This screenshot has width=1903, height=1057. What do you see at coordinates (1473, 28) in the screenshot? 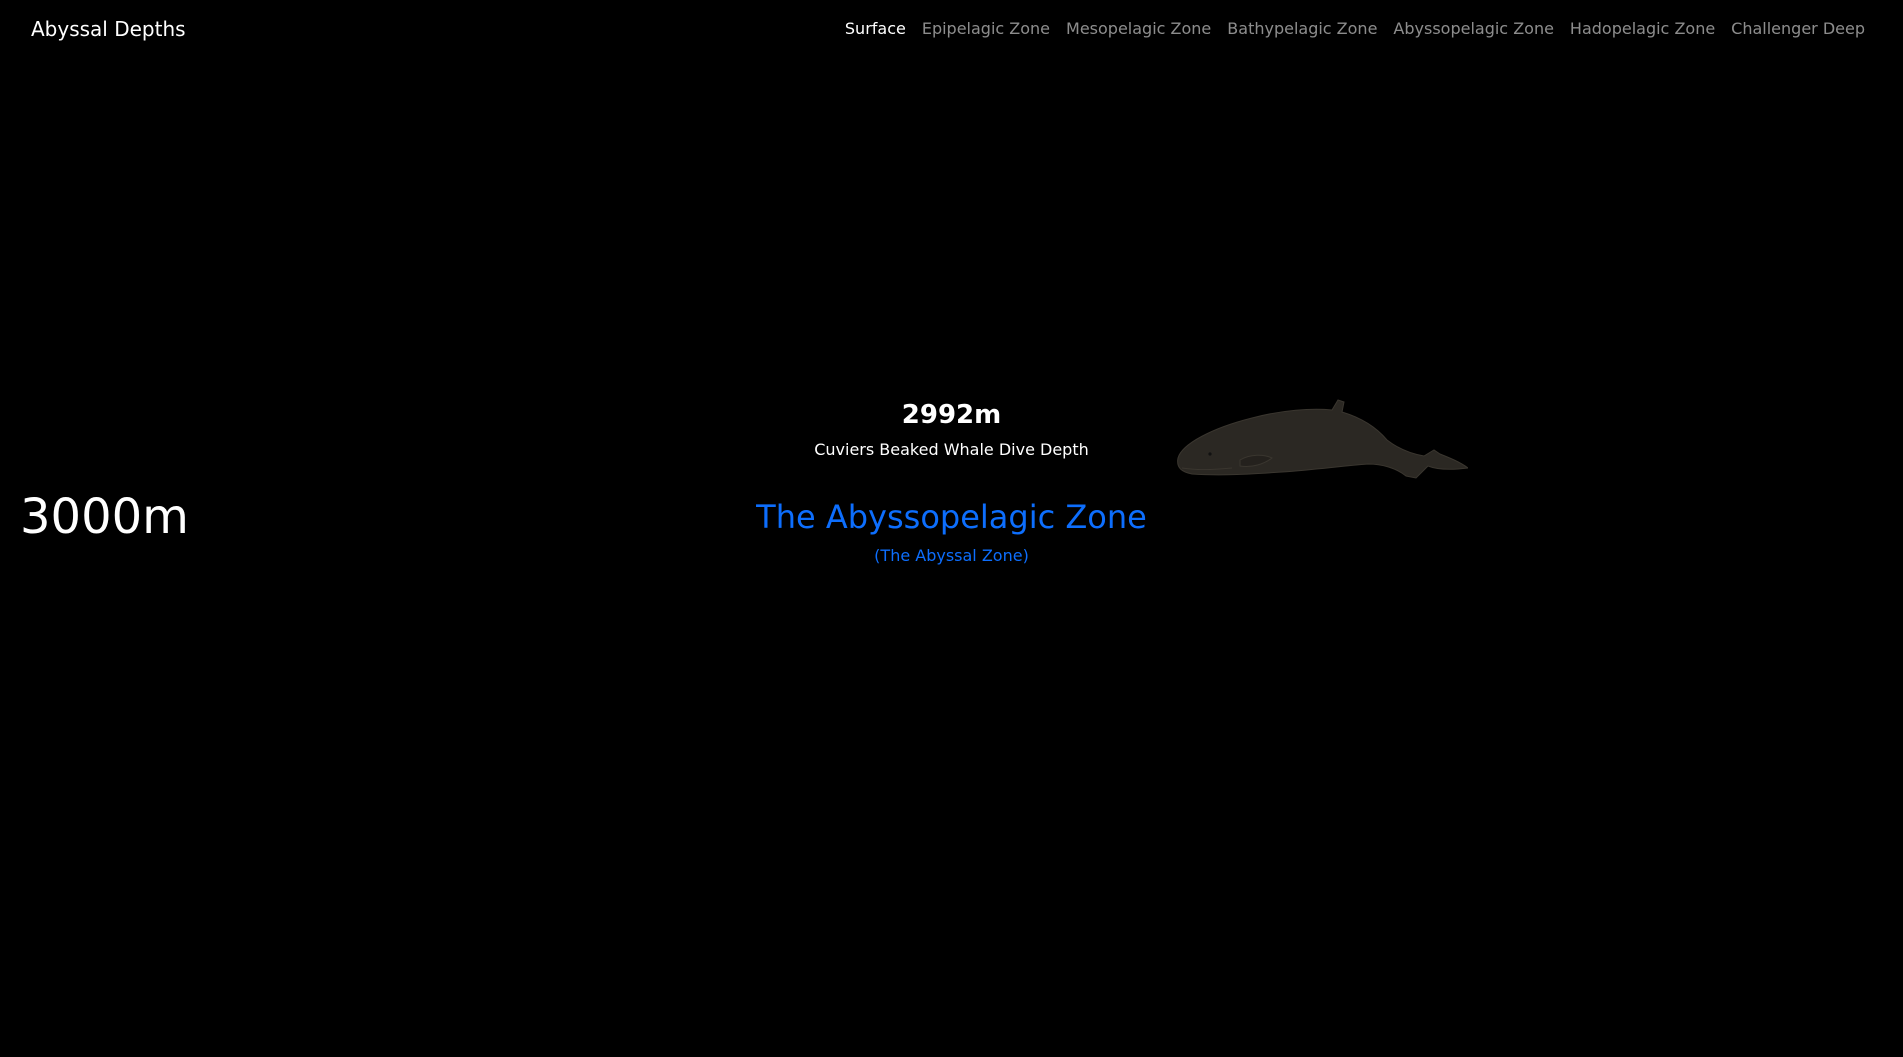
I see `nav-link-abyssopelagic: Abyssopelagic Zone` at bounding box center [1473, 28].